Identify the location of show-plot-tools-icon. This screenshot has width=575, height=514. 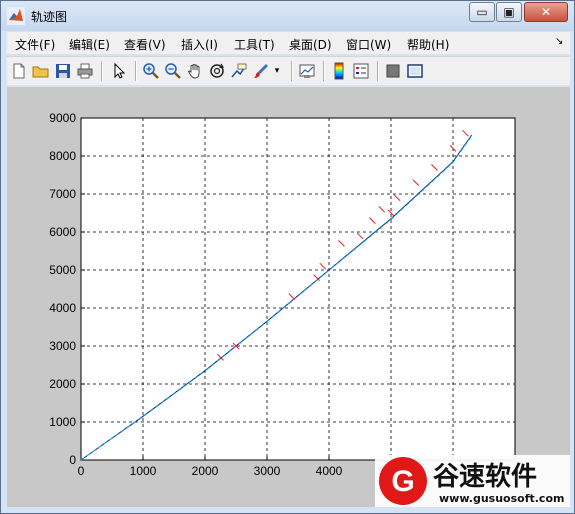
(415, 71).